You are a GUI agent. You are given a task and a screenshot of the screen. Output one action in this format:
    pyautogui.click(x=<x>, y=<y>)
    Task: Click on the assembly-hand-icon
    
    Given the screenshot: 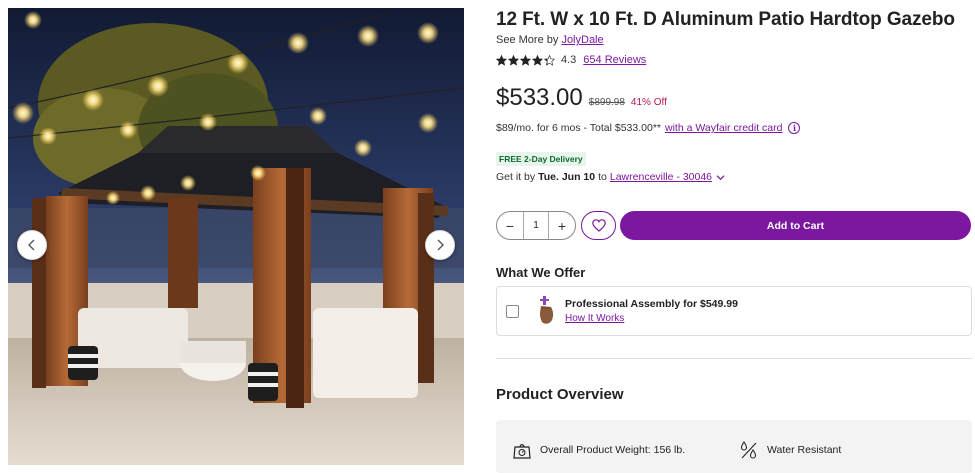 What is the action you would take?
    pyautogui.click(x=547, y=310)
    